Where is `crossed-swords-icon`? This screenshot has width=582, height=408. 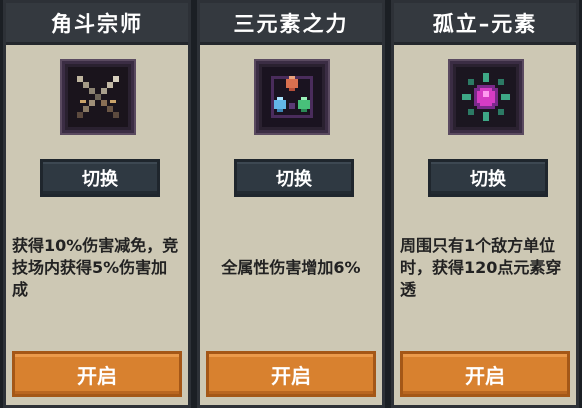
crossed-swords-icon is located at coordinates (98, 97).